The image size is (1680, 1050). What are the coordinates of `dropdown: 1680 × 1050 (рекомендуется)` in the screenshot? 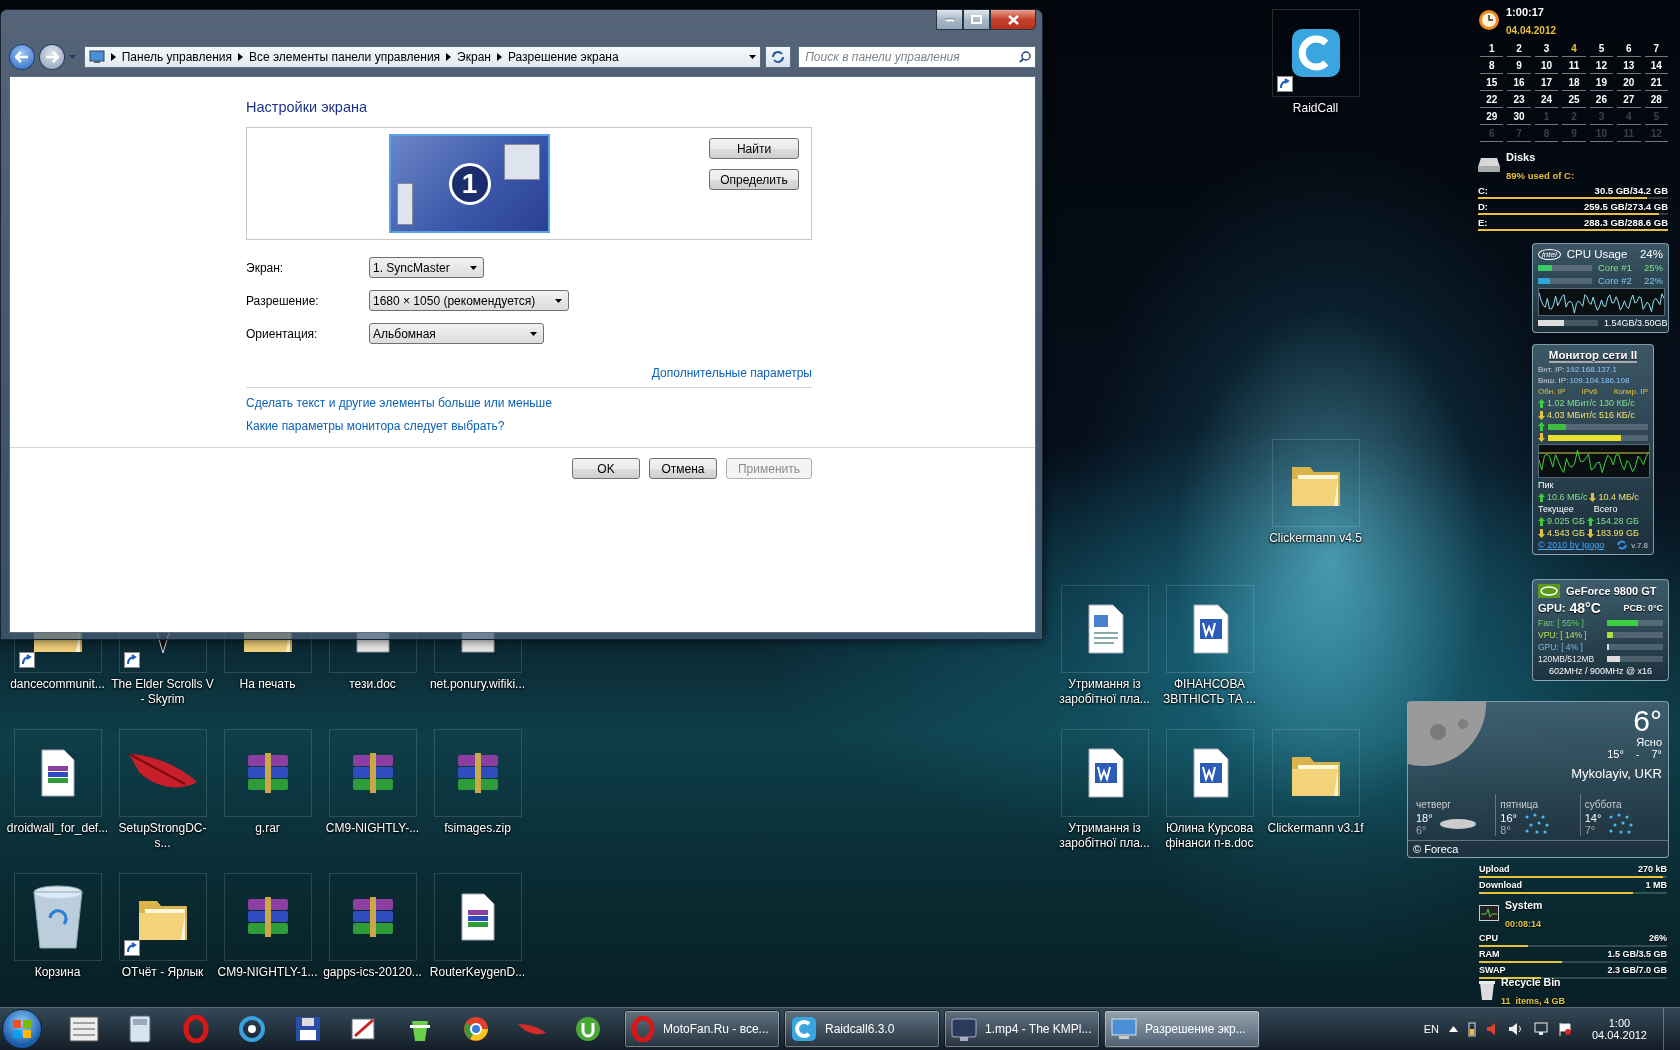 It's located at (469, 300).